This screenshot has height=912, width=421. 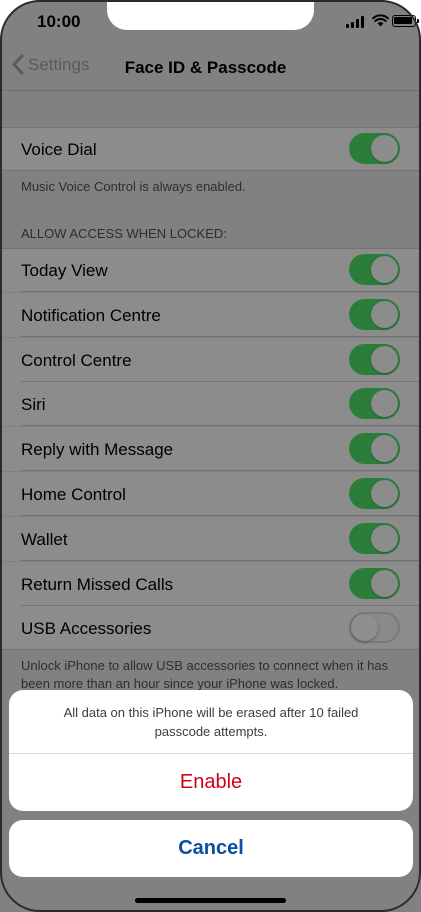 I want to click on voice-dial-row: Voice Dial, so click(x=210, y=149).